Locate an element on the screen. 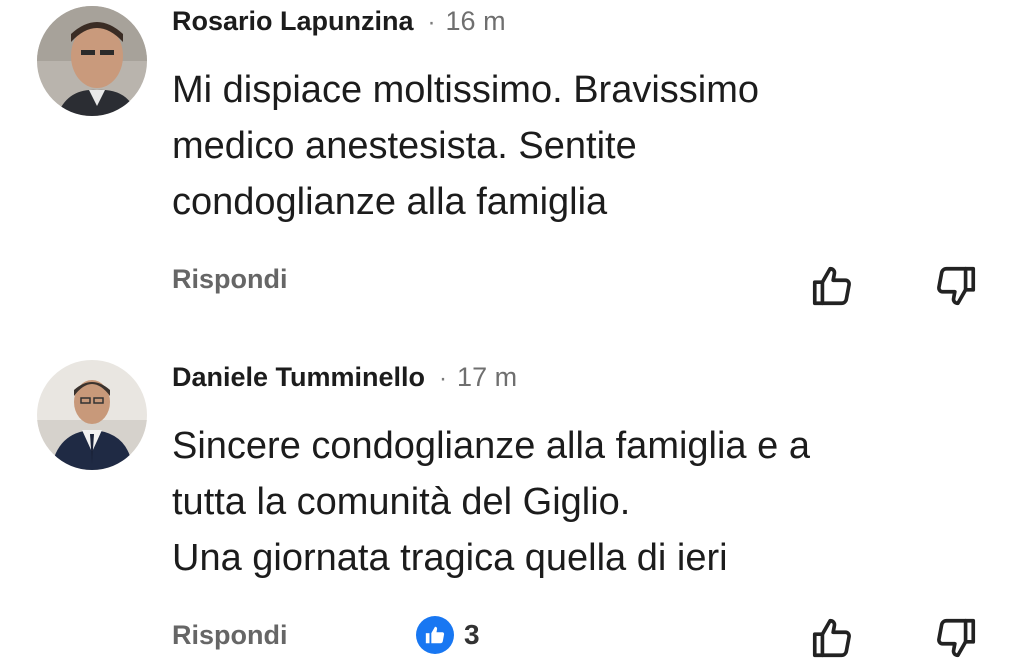 This screenshot has height=670, width=1024. author-name: Rosario Lapunzina is located at coordinates (293, 21).